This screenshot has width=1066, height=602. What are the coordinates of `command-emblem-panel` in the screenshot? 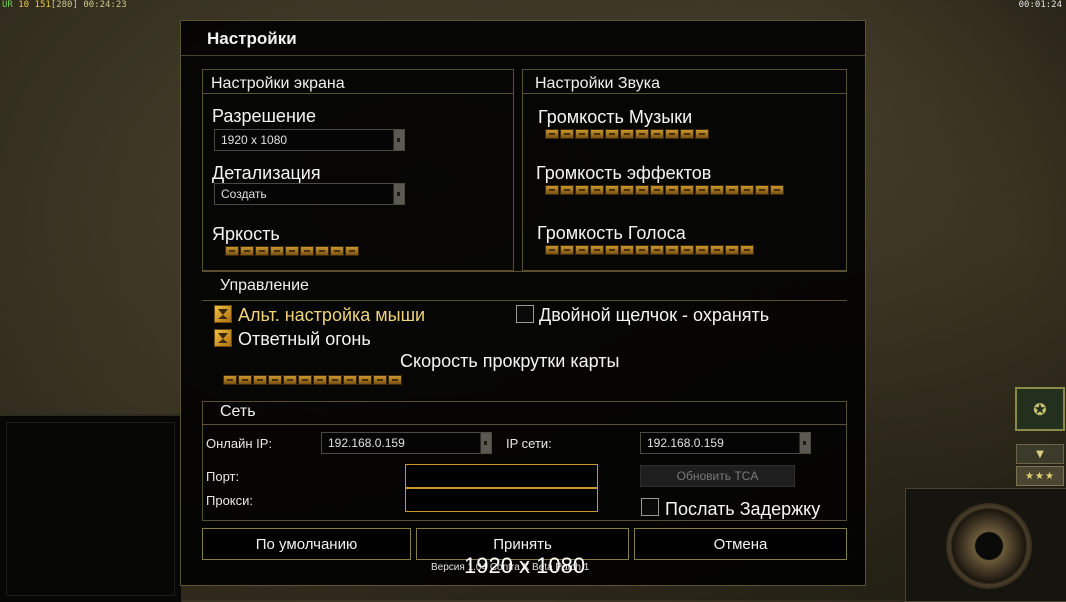 It's located at (985, 545).